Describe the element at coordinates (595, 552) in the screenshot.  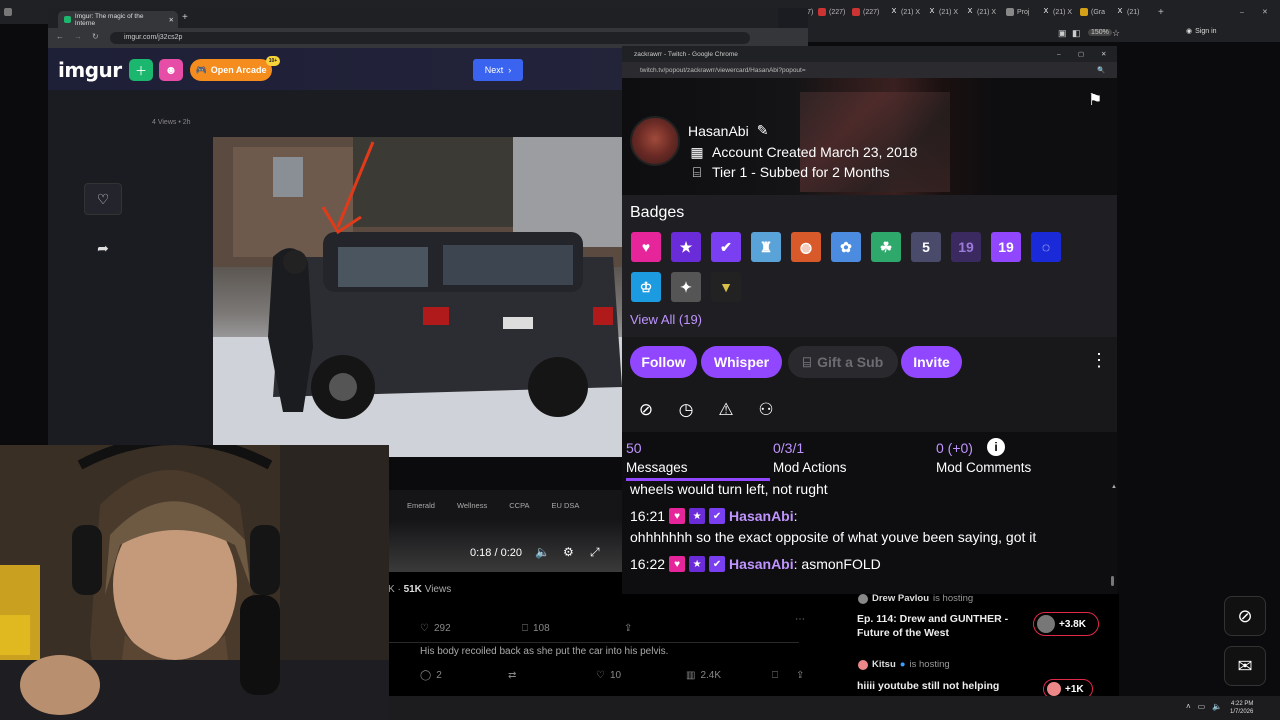
I see `fullscreen-icon: ⤢` at that location.